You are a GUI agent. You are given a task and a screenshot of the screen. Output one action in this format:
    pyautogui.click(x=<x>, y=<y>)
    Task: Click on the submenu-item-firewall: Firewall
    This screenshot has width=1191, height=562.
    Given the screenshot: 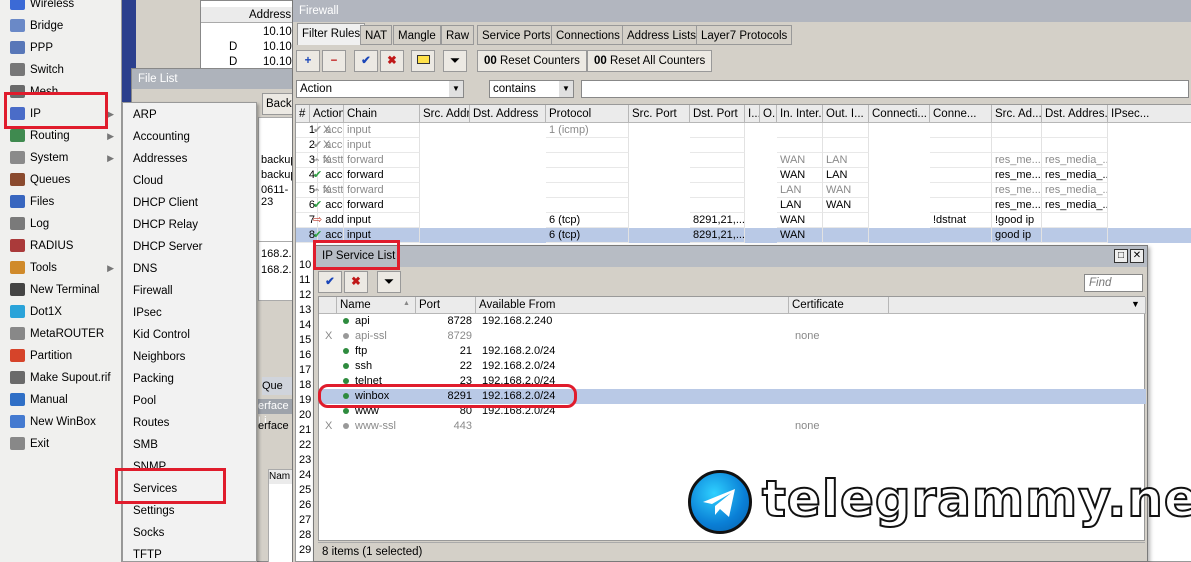 What is the action you would take?
    pyautogui.click(x=189, y=291)
    